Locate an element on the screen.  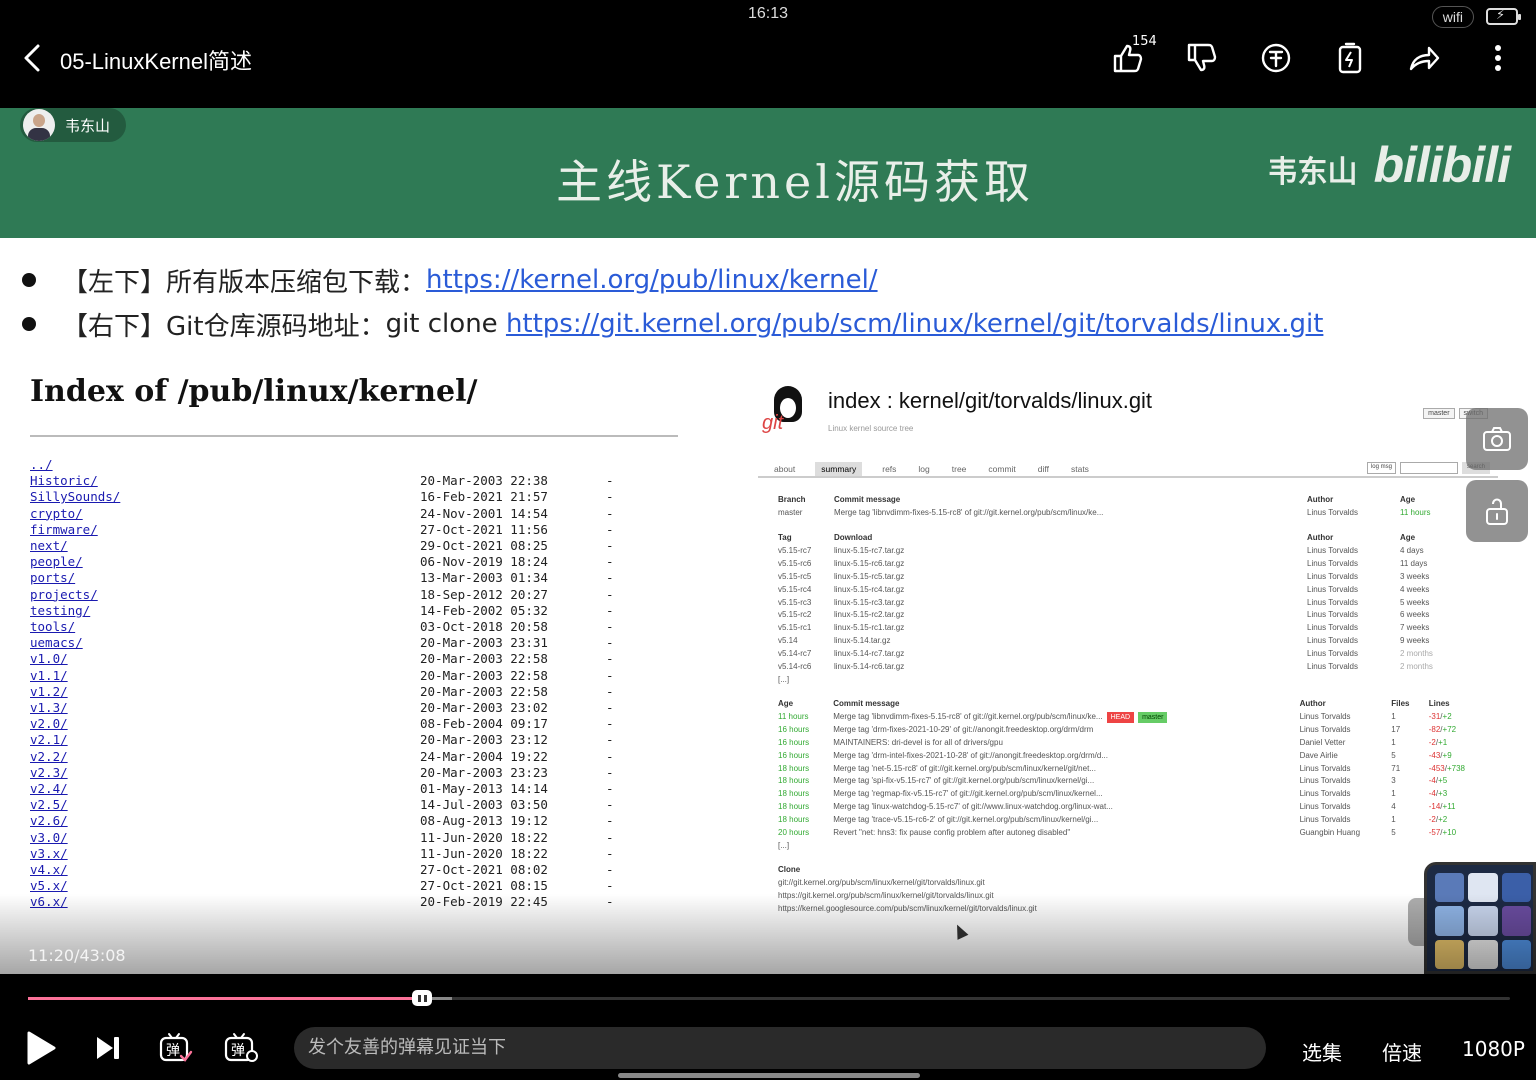
episodes-button: 选集 is located at coordinates (1322, 1051).